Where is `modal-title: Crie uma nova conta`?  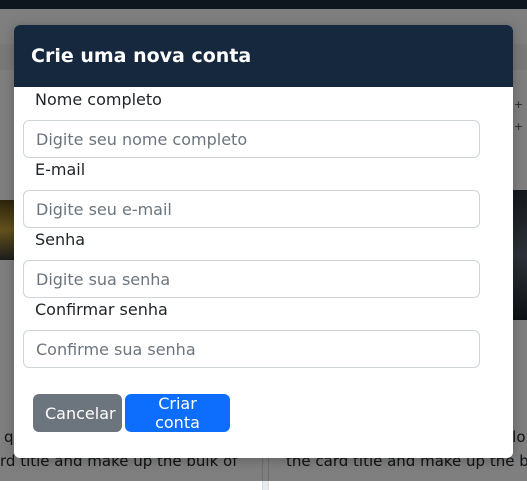
modal-title: Crie uma nova conta is located at coordinates (141, 56).